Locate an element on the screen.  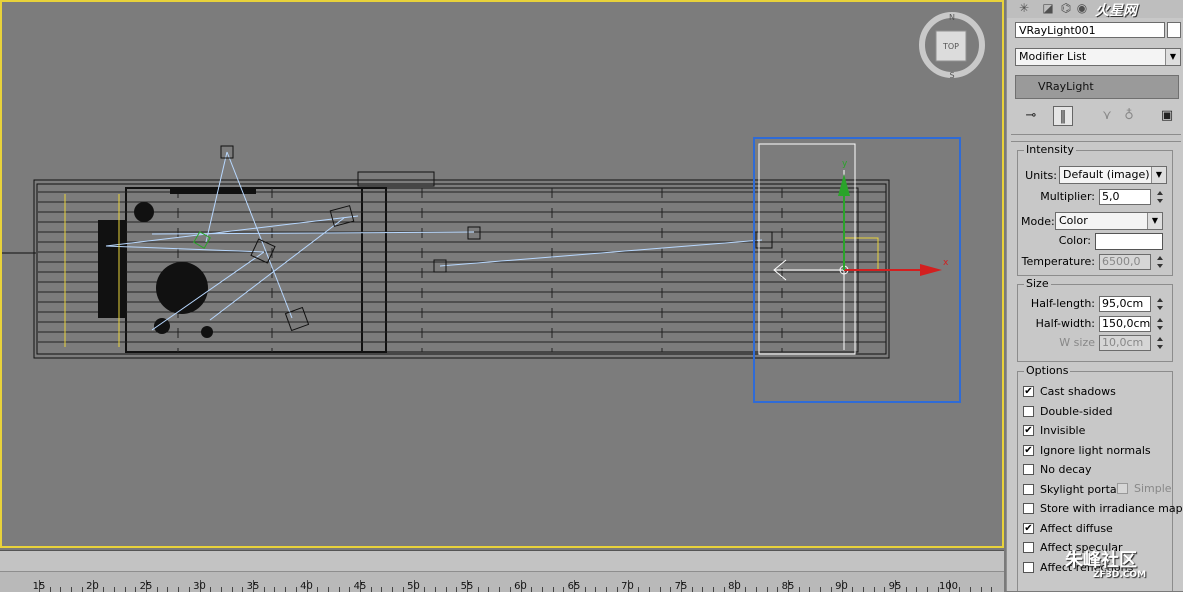
timeline-tick-label: 90 is located at coordinates (841, 586).